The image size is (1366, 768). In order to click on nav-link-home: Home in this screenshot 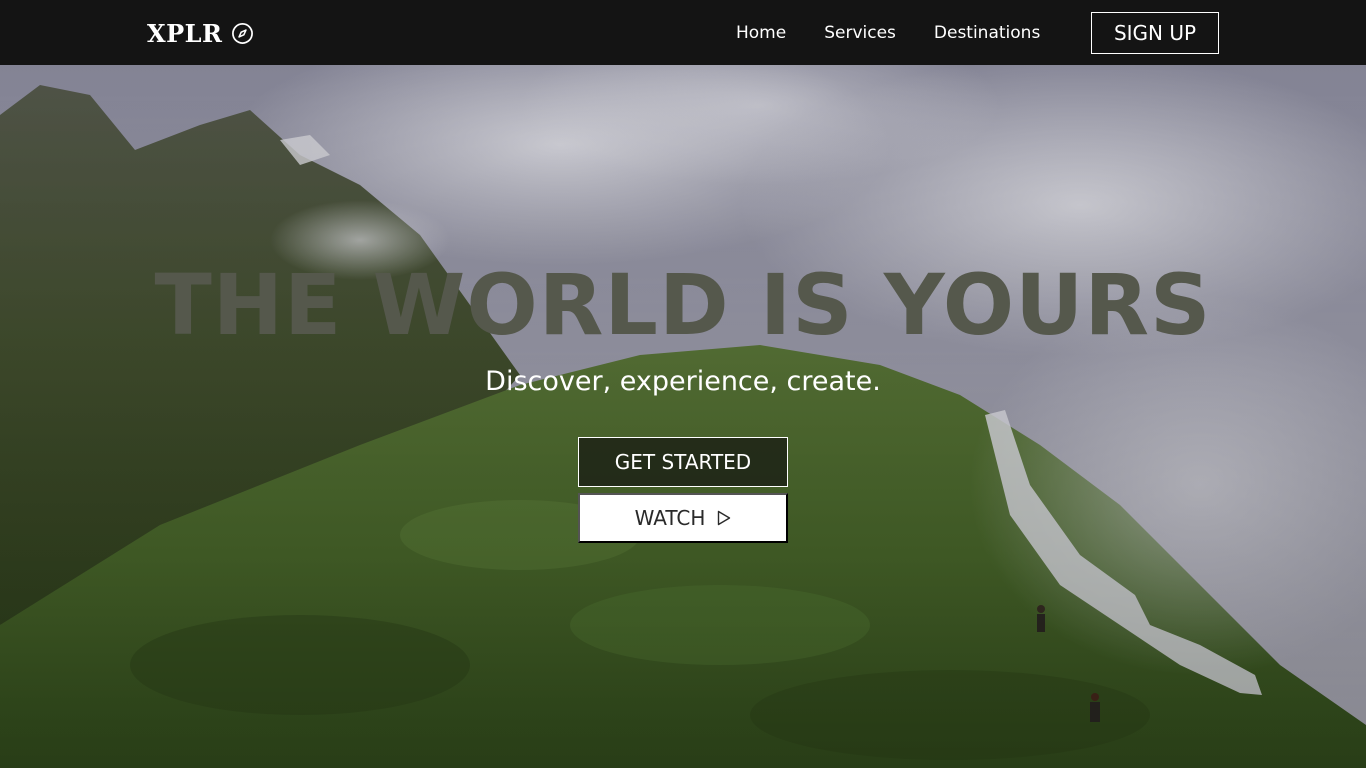, I will do `click(761, 33)`.